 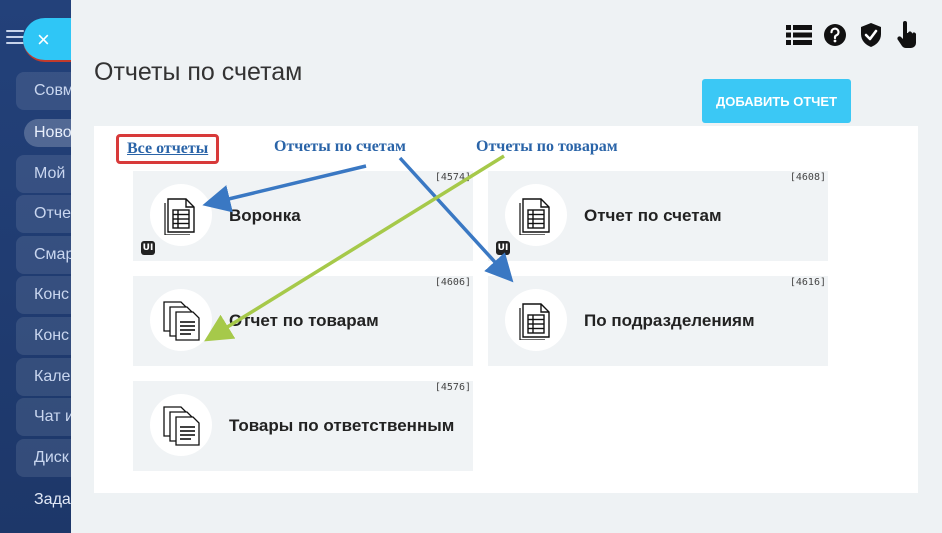 I want to click on report-title: Отчет по товарам, so click(x=304, y=320).